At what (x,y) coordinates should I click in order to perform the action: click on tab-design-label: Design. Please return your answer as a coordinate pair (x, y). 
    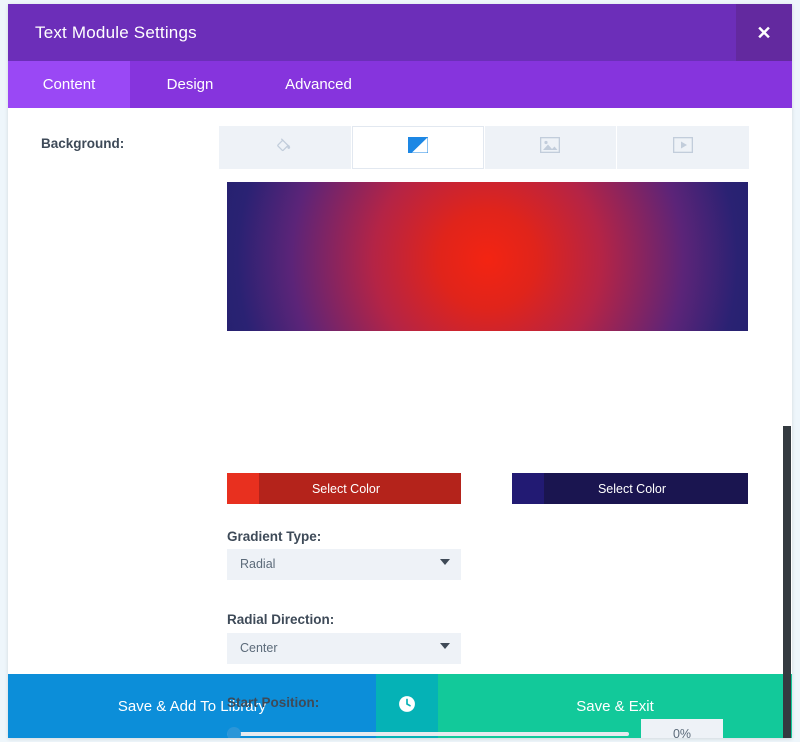
    Looking at the image, I should click on (190, 84).